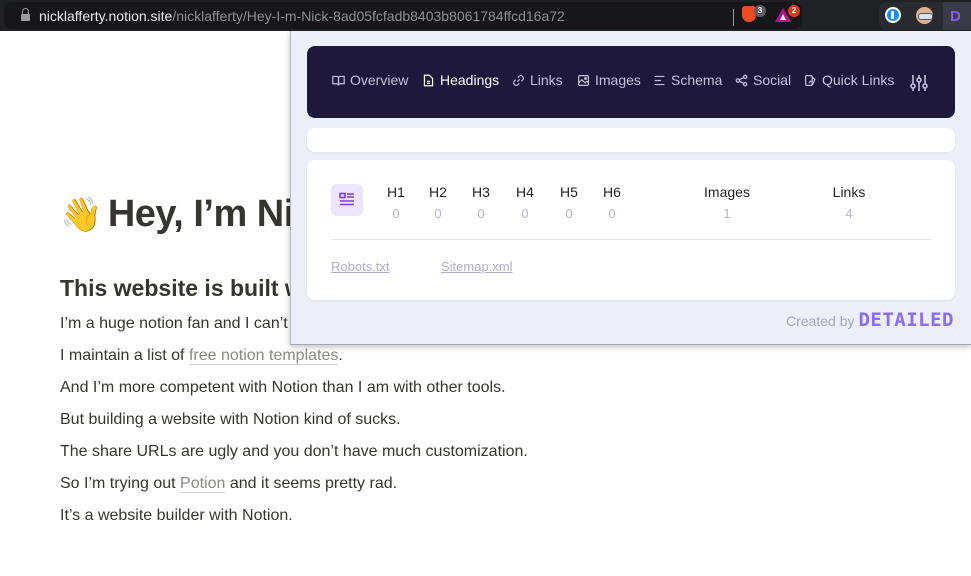  I want to click on paragraph: It’s a website builder with Notion., so click(176, 515).